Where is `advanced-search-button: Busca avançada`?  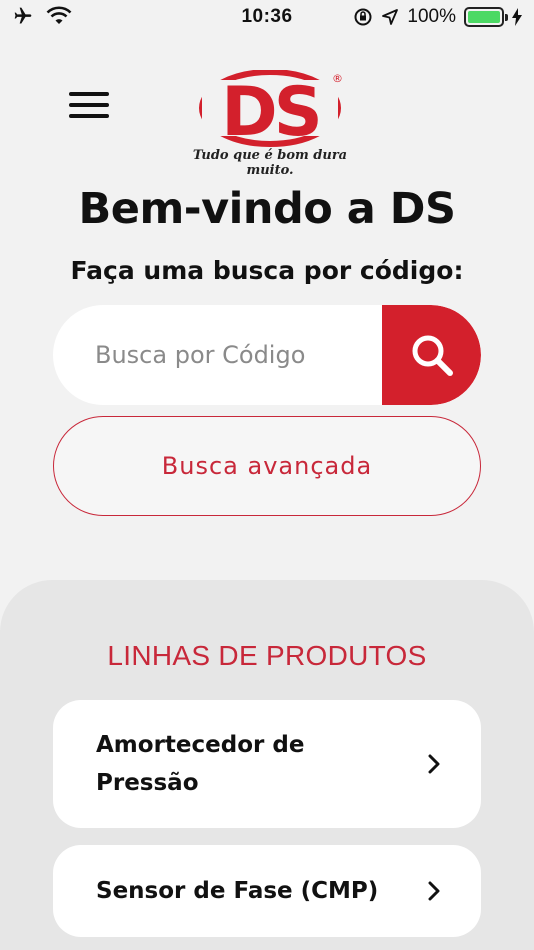 advanced-search-button: Busca avançada is located at coordinates (267, 466).